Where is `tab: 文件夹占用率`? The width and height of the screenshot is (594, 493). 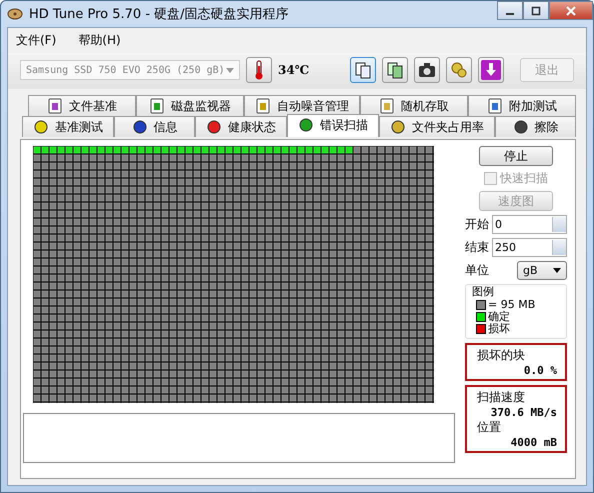 tab: 文件夹占用率 is located at coordinates (437, 126).